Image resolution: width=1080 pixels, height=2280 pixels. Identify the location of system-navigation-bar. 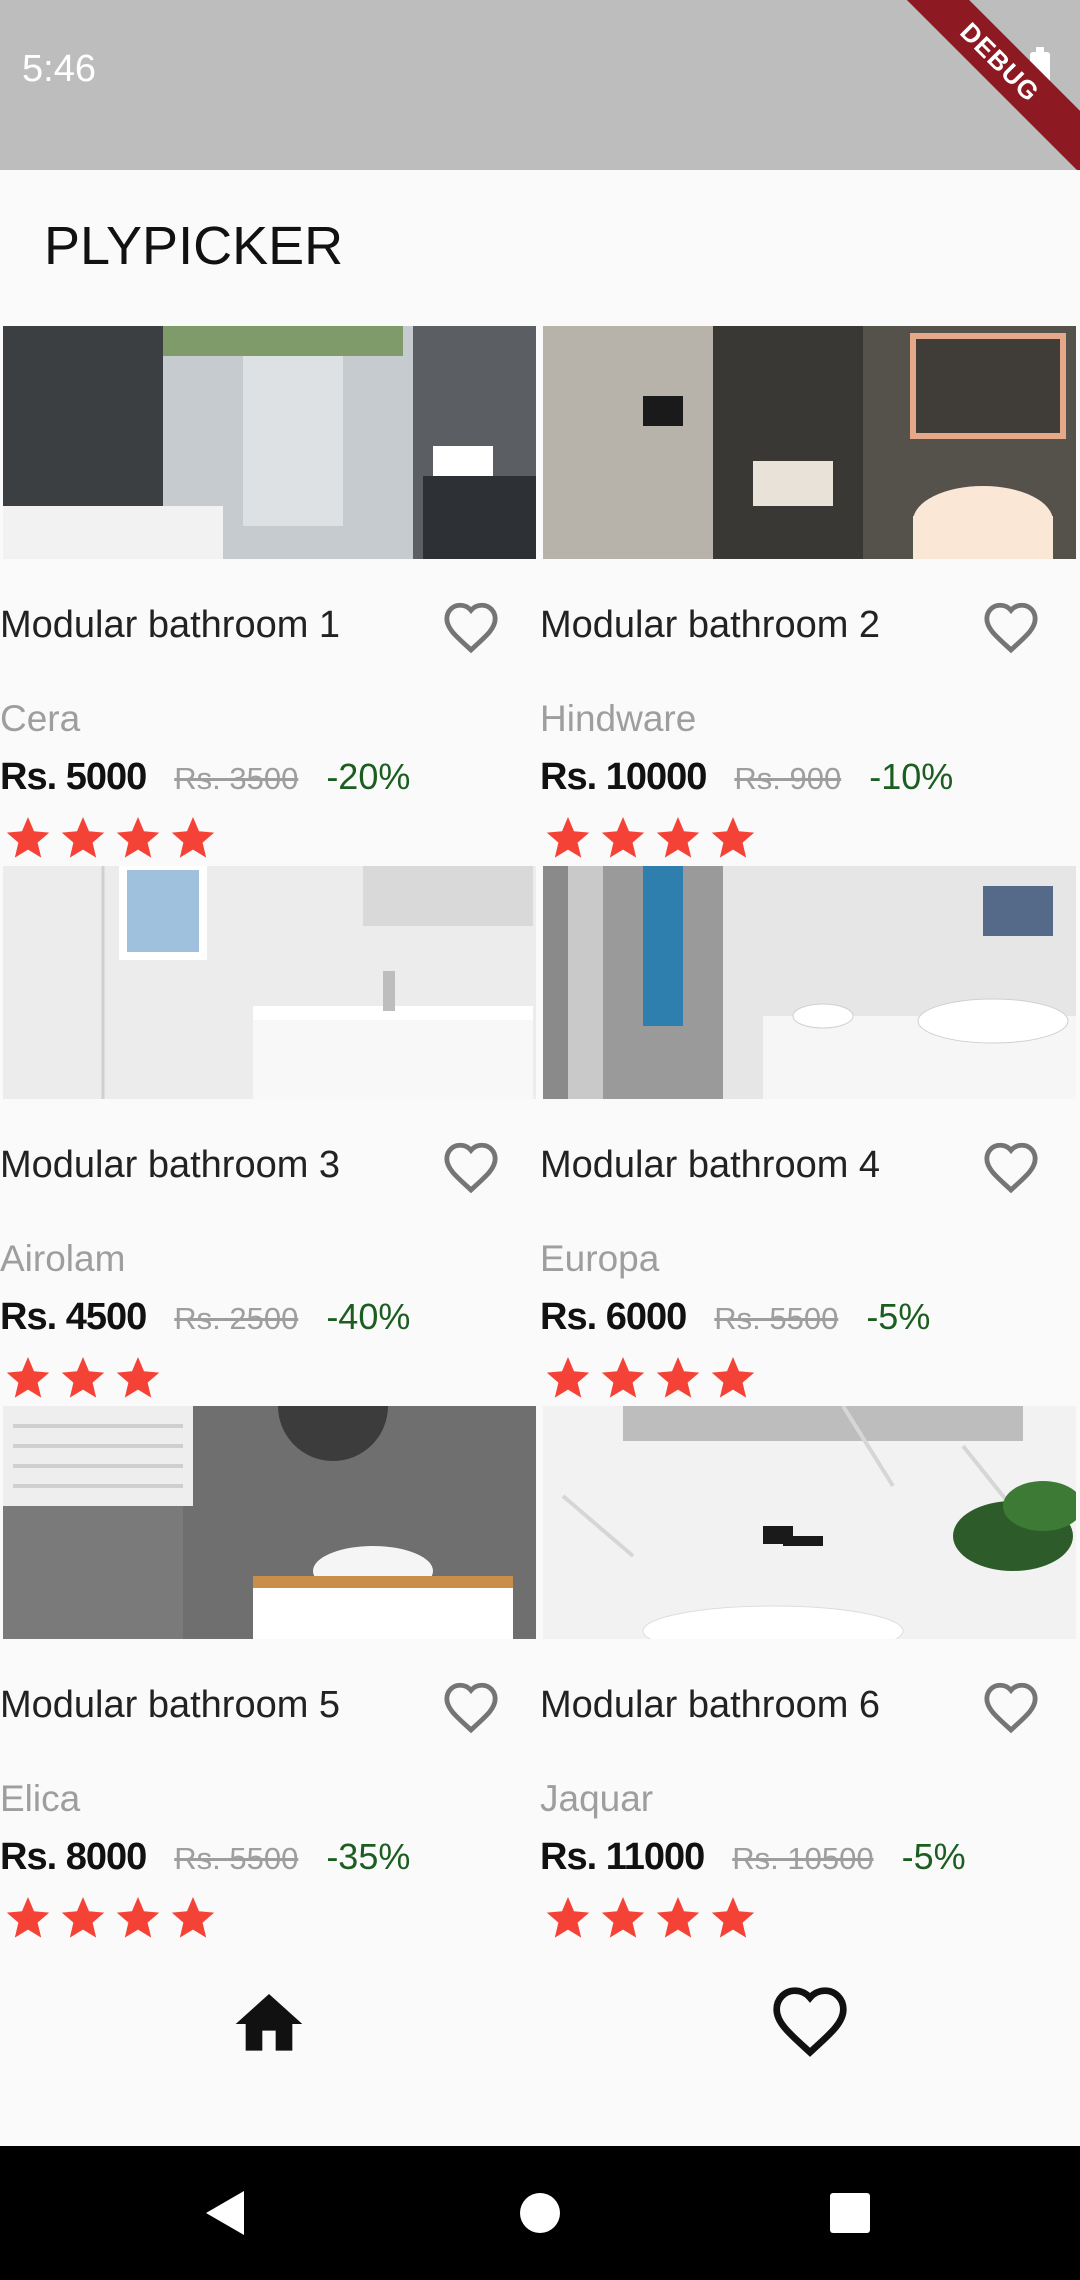
(540, 2213).